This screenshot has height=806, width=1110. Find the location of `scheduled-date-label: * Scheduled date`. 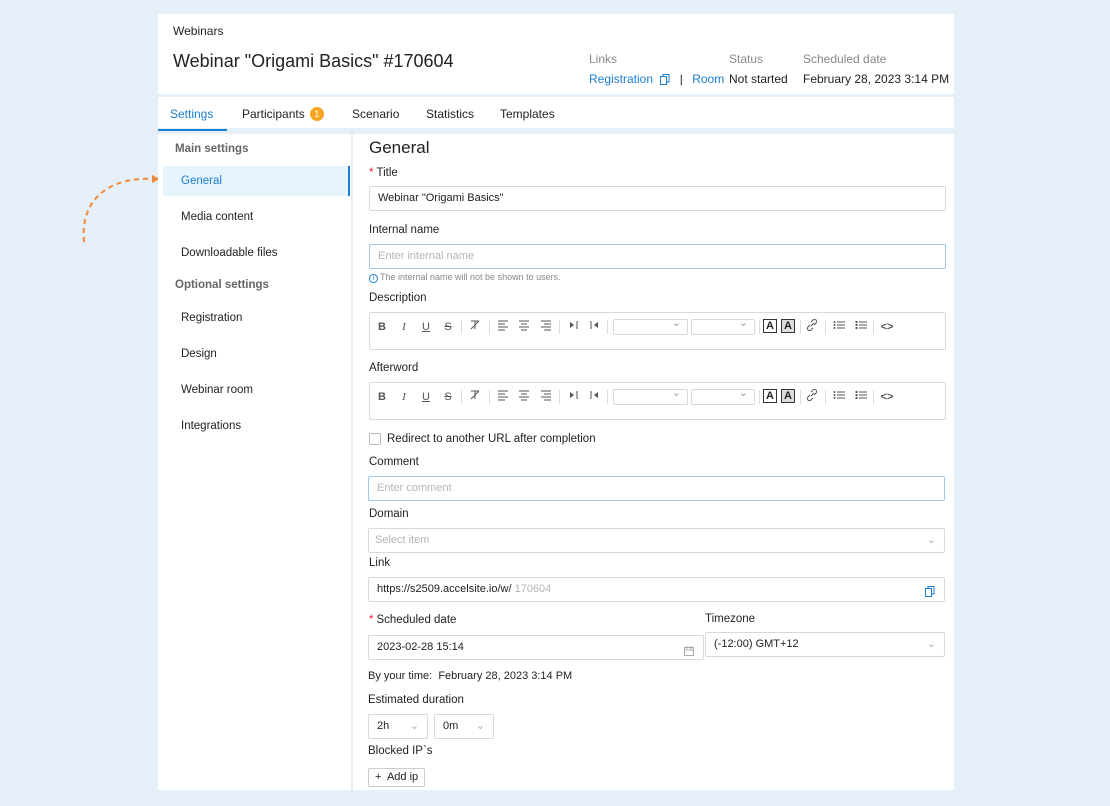

scheduled-date-label: * Scheduled date is located at coordinates (413, 620).